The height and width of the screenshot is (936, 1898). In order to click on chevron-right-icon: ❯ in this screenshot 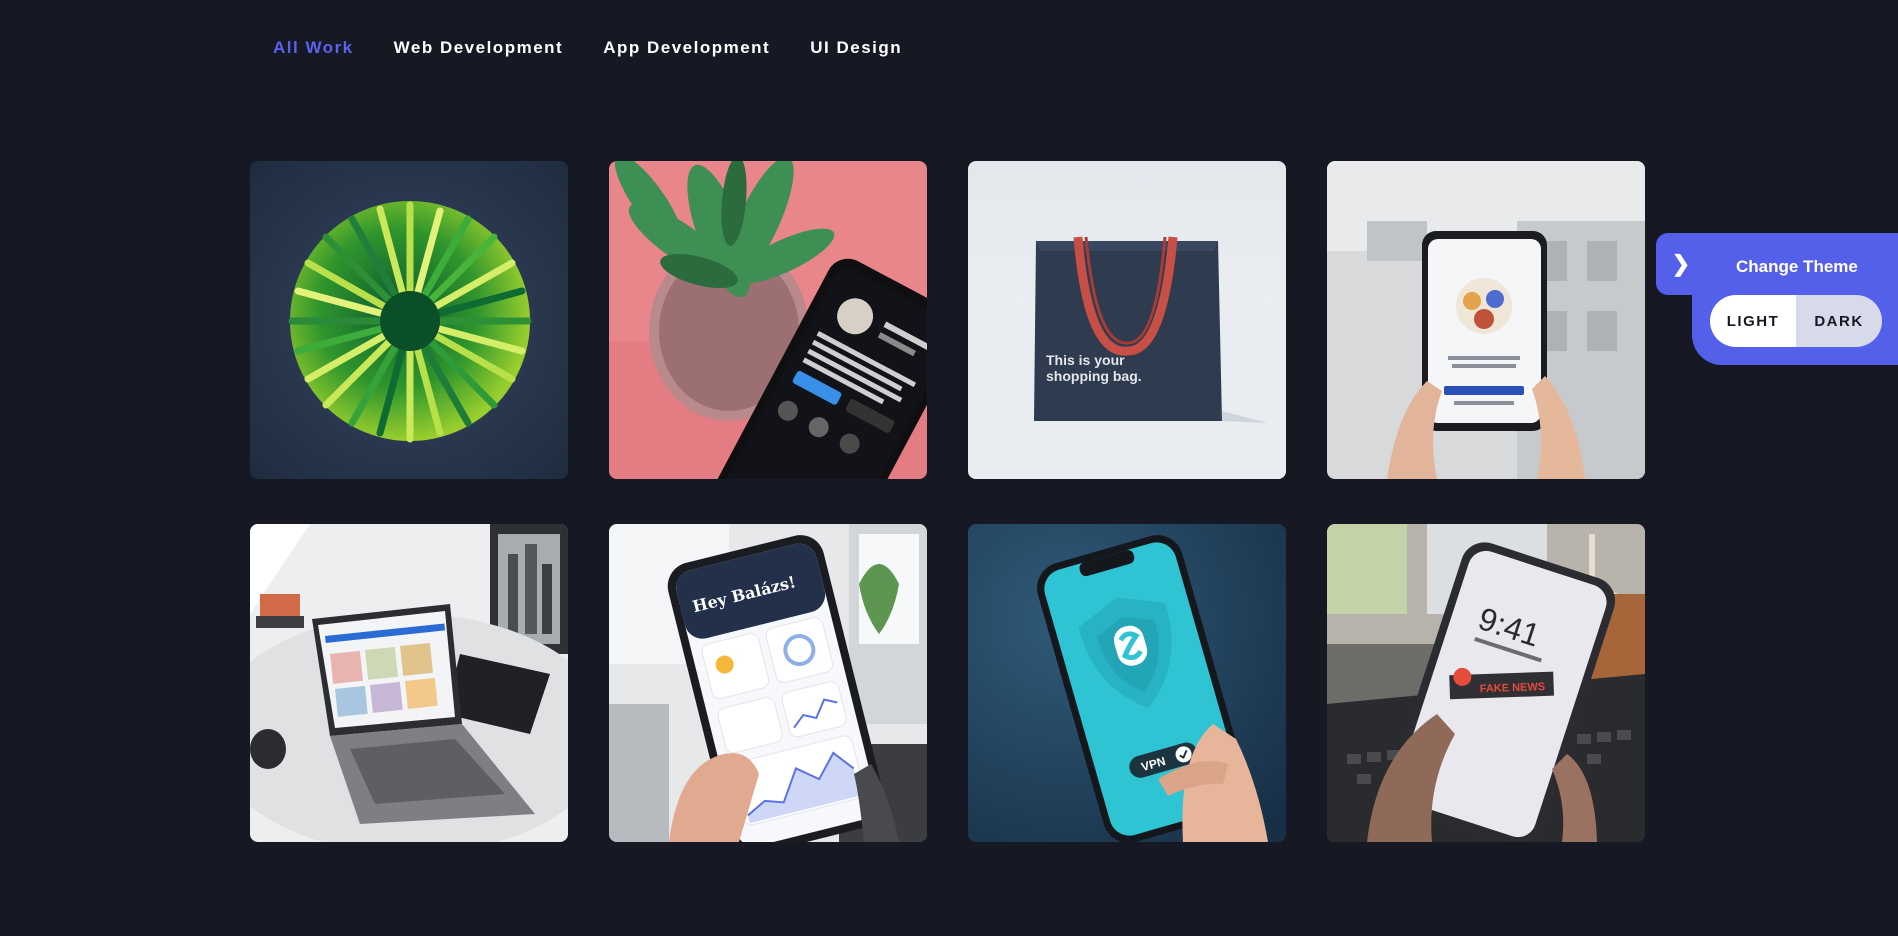, I will do `click(1681, 264)`.